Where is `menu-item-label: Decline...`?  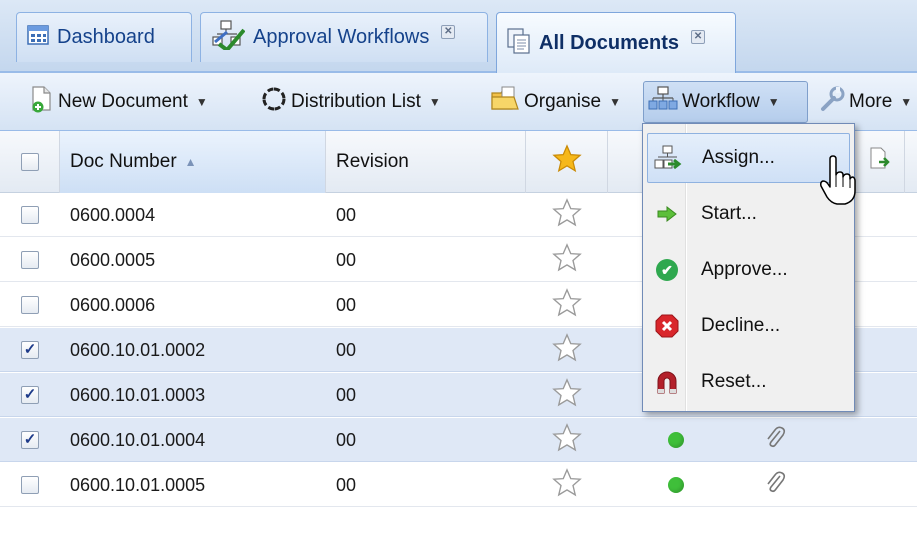
menu-item-label: Decline... is located at coordinates (741, 325).